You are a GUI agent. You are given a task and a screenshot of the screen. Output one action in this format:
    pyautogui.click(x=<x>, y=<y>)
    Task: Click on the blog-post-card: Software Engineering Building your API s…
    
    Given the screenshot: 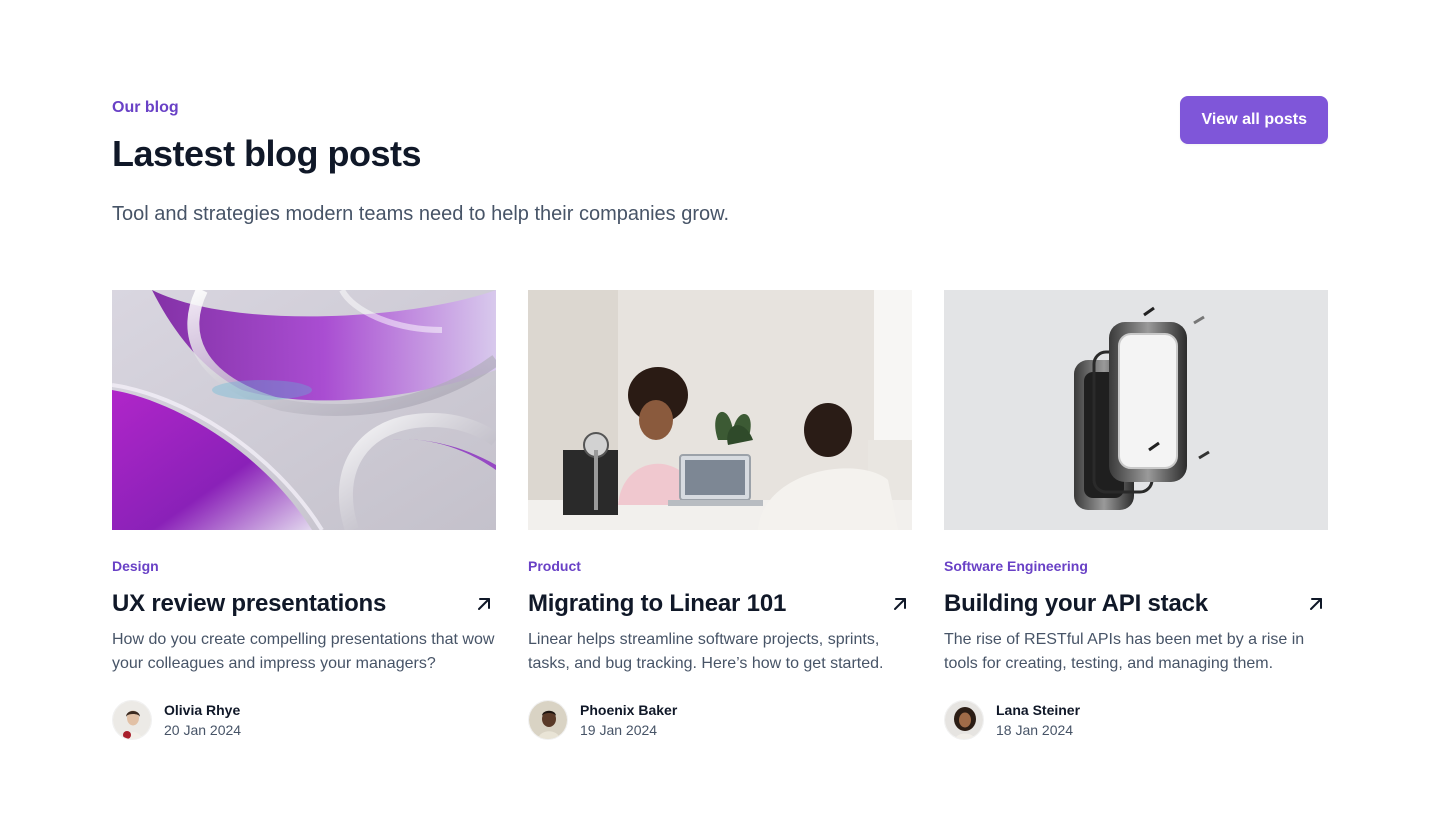 What is the action you would take?
    pyautogui.click(x=1136, y=515)
    